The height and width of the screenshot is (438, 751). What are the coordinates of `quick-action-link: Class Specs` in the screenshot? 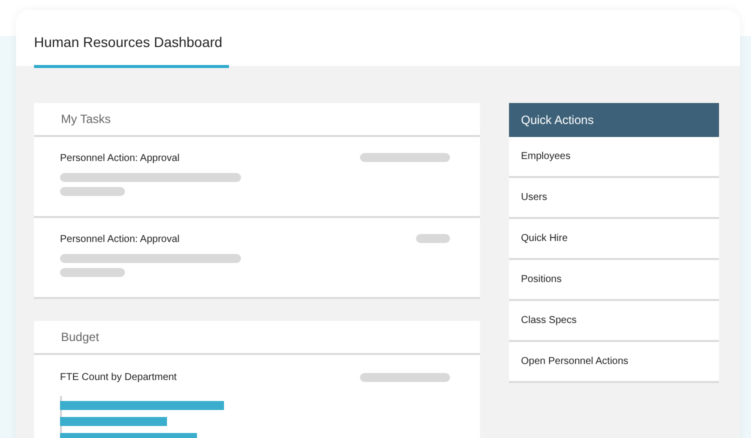 It's located at (614, 321).